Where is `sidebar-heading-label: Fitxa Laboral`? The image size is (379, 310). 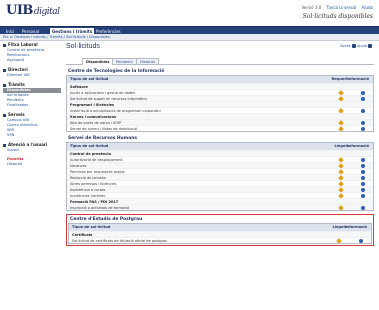
sidebar-heading-label: Fitxa Laboral is located at coordinates (23, 44).